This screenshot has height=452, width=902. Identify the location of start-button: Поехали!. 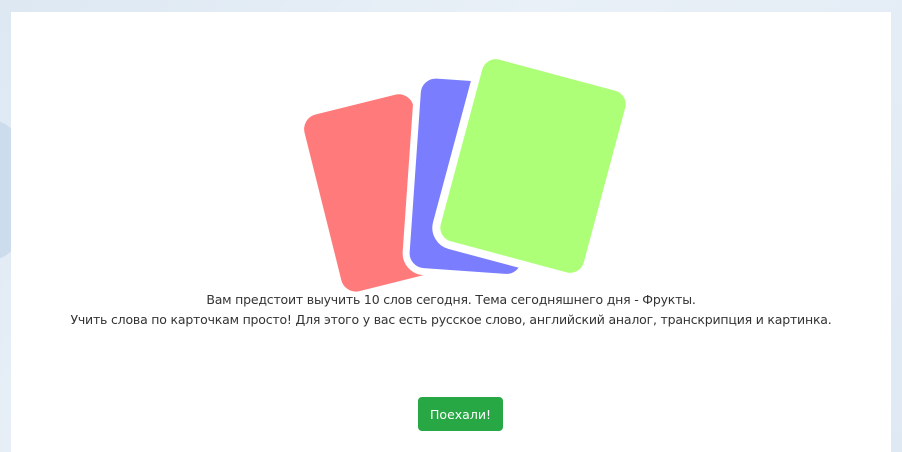
(460, 414).